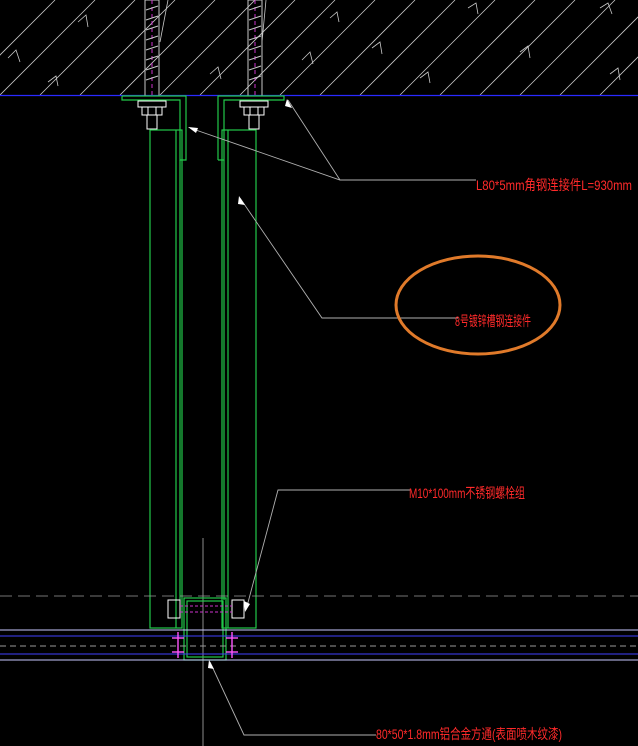 The height and width of the screenshot is (746, 638). What do you see at coordinates (240, 384) in the screenshot?
I see `leader-arrowheads` at bounding box center [240, 384].